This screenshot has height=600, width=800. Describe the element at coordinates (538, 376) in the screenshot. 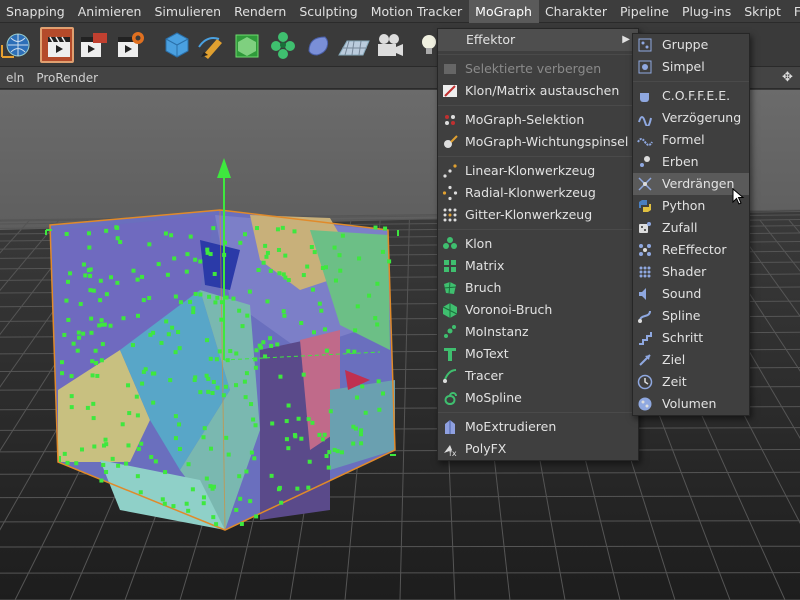

I see `menu-item-tracer: Tracer` at that location.